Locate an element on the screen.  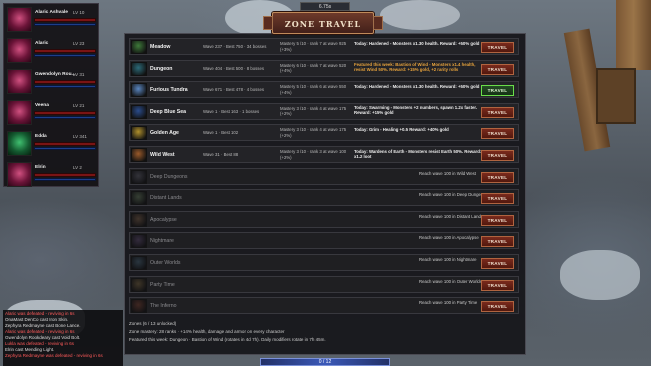
unlock-requirement: Reach wave 100 in Wild West is located at coordinates (447, 173).